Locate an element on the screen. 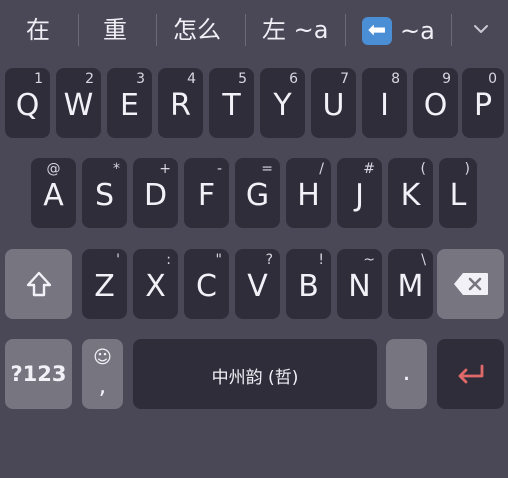 Image resolution: width=508 pixels, height=478 pixels. comma-label: , is located at coordinates (102, 385).